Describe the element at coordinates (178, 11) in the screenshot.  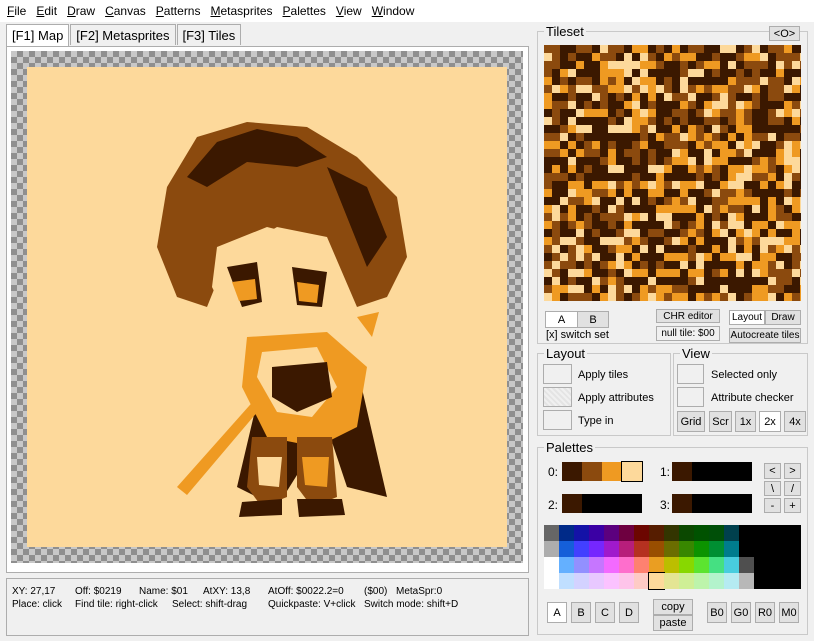
I see `menu-patterns: Patterns` at that location.